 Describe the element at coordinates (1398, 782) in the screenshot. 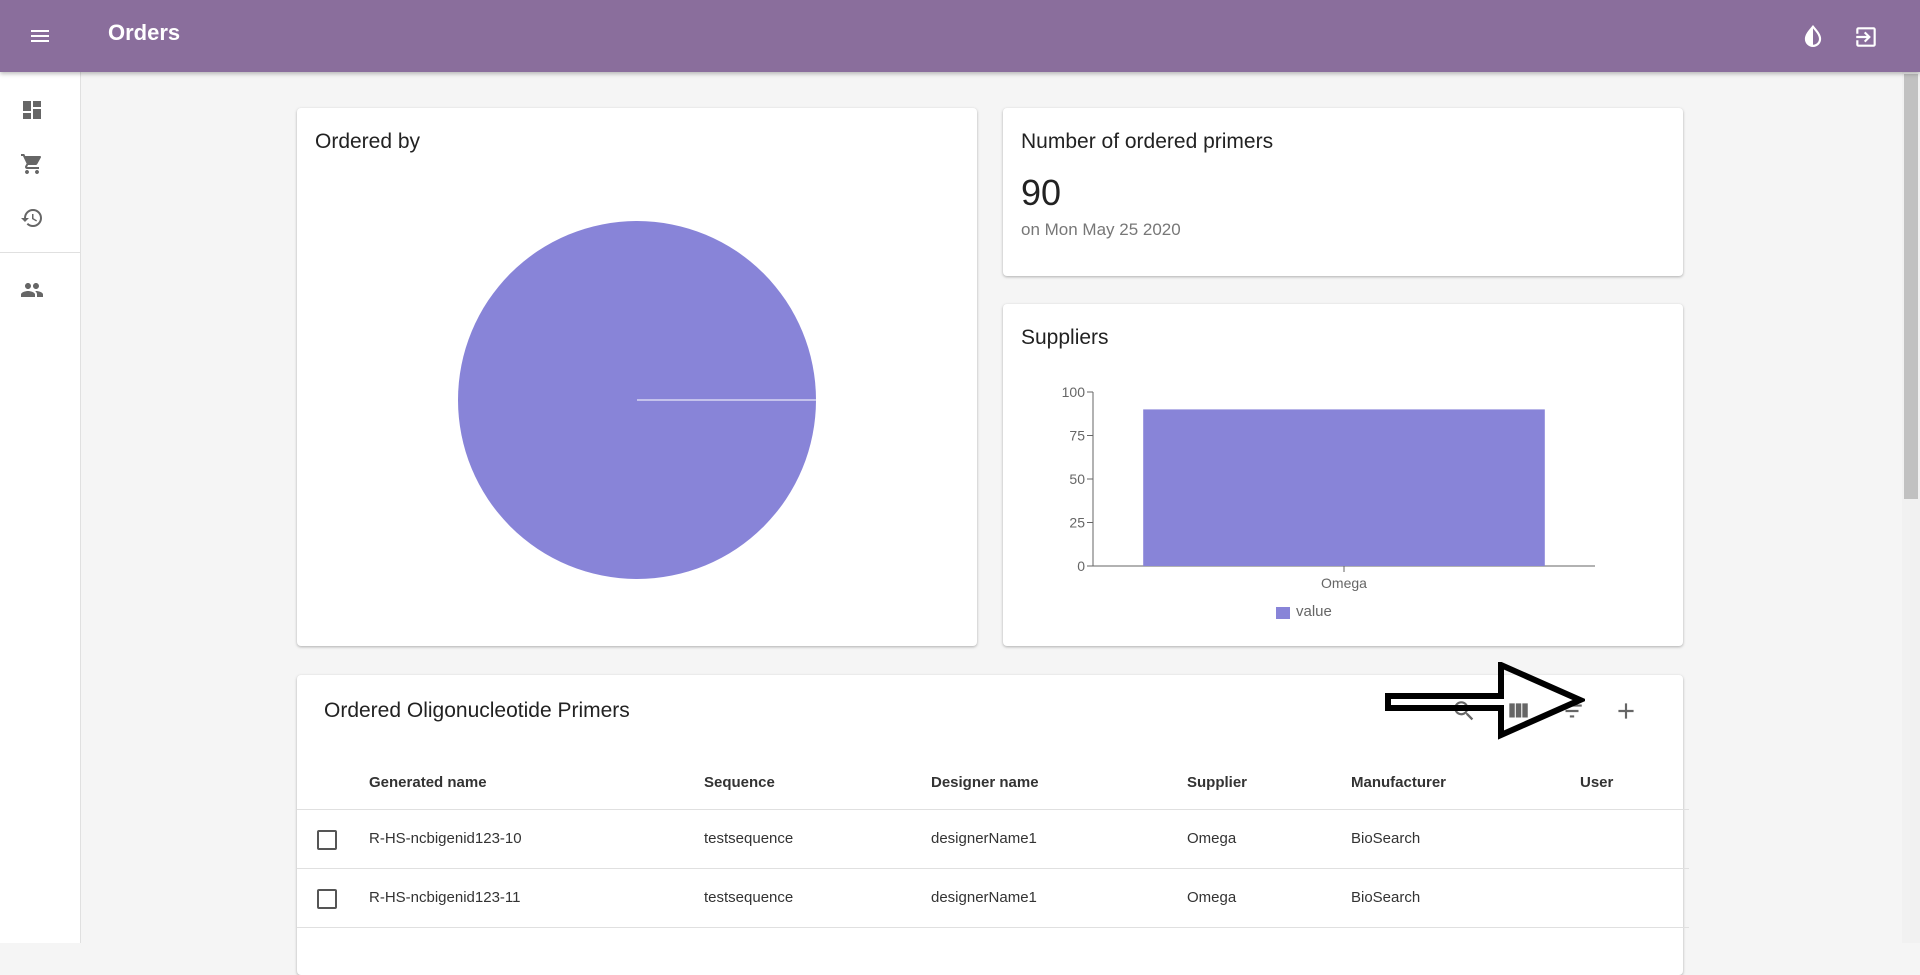

I see `column-header-manufacturer: Manufacturer` at that location.